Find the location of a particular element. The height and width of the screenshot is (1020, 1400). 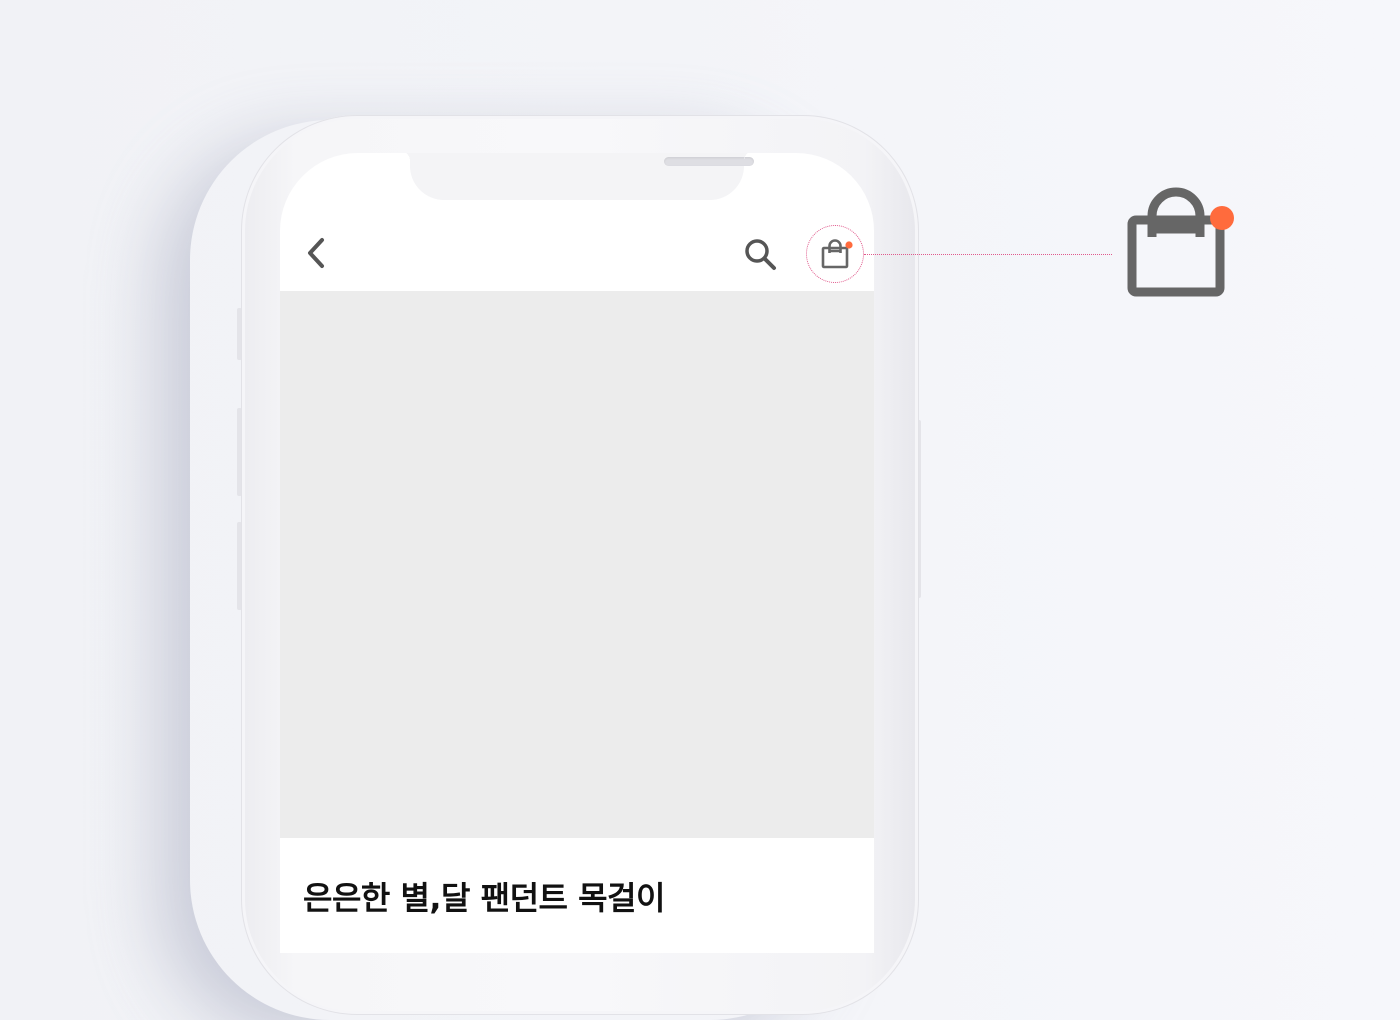

enlarged-cart-icon is located at coordinates (1180, 243).